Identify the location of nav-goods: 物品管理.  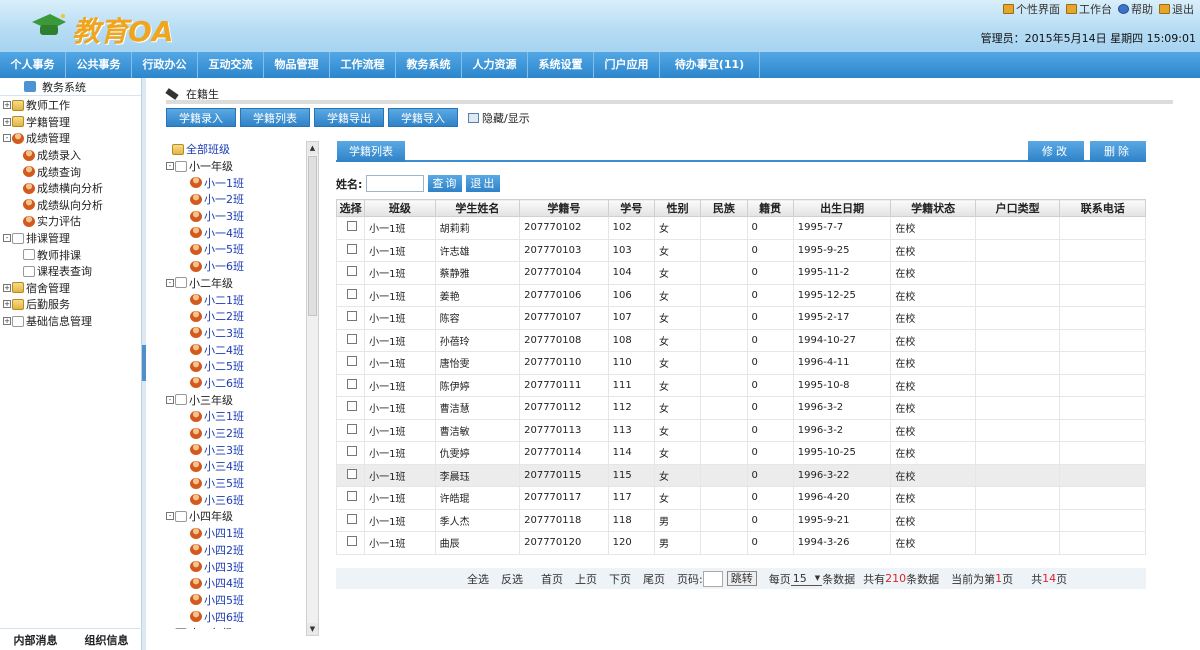
(297, 65).